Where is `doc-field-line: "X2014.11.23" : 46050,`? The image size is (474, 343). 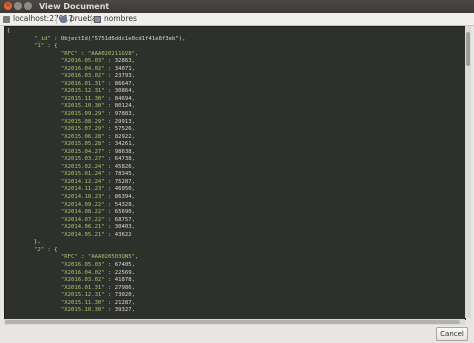 doc-field-line: "X2014.11.23" : 46050, is located at coordinates (97, 189).